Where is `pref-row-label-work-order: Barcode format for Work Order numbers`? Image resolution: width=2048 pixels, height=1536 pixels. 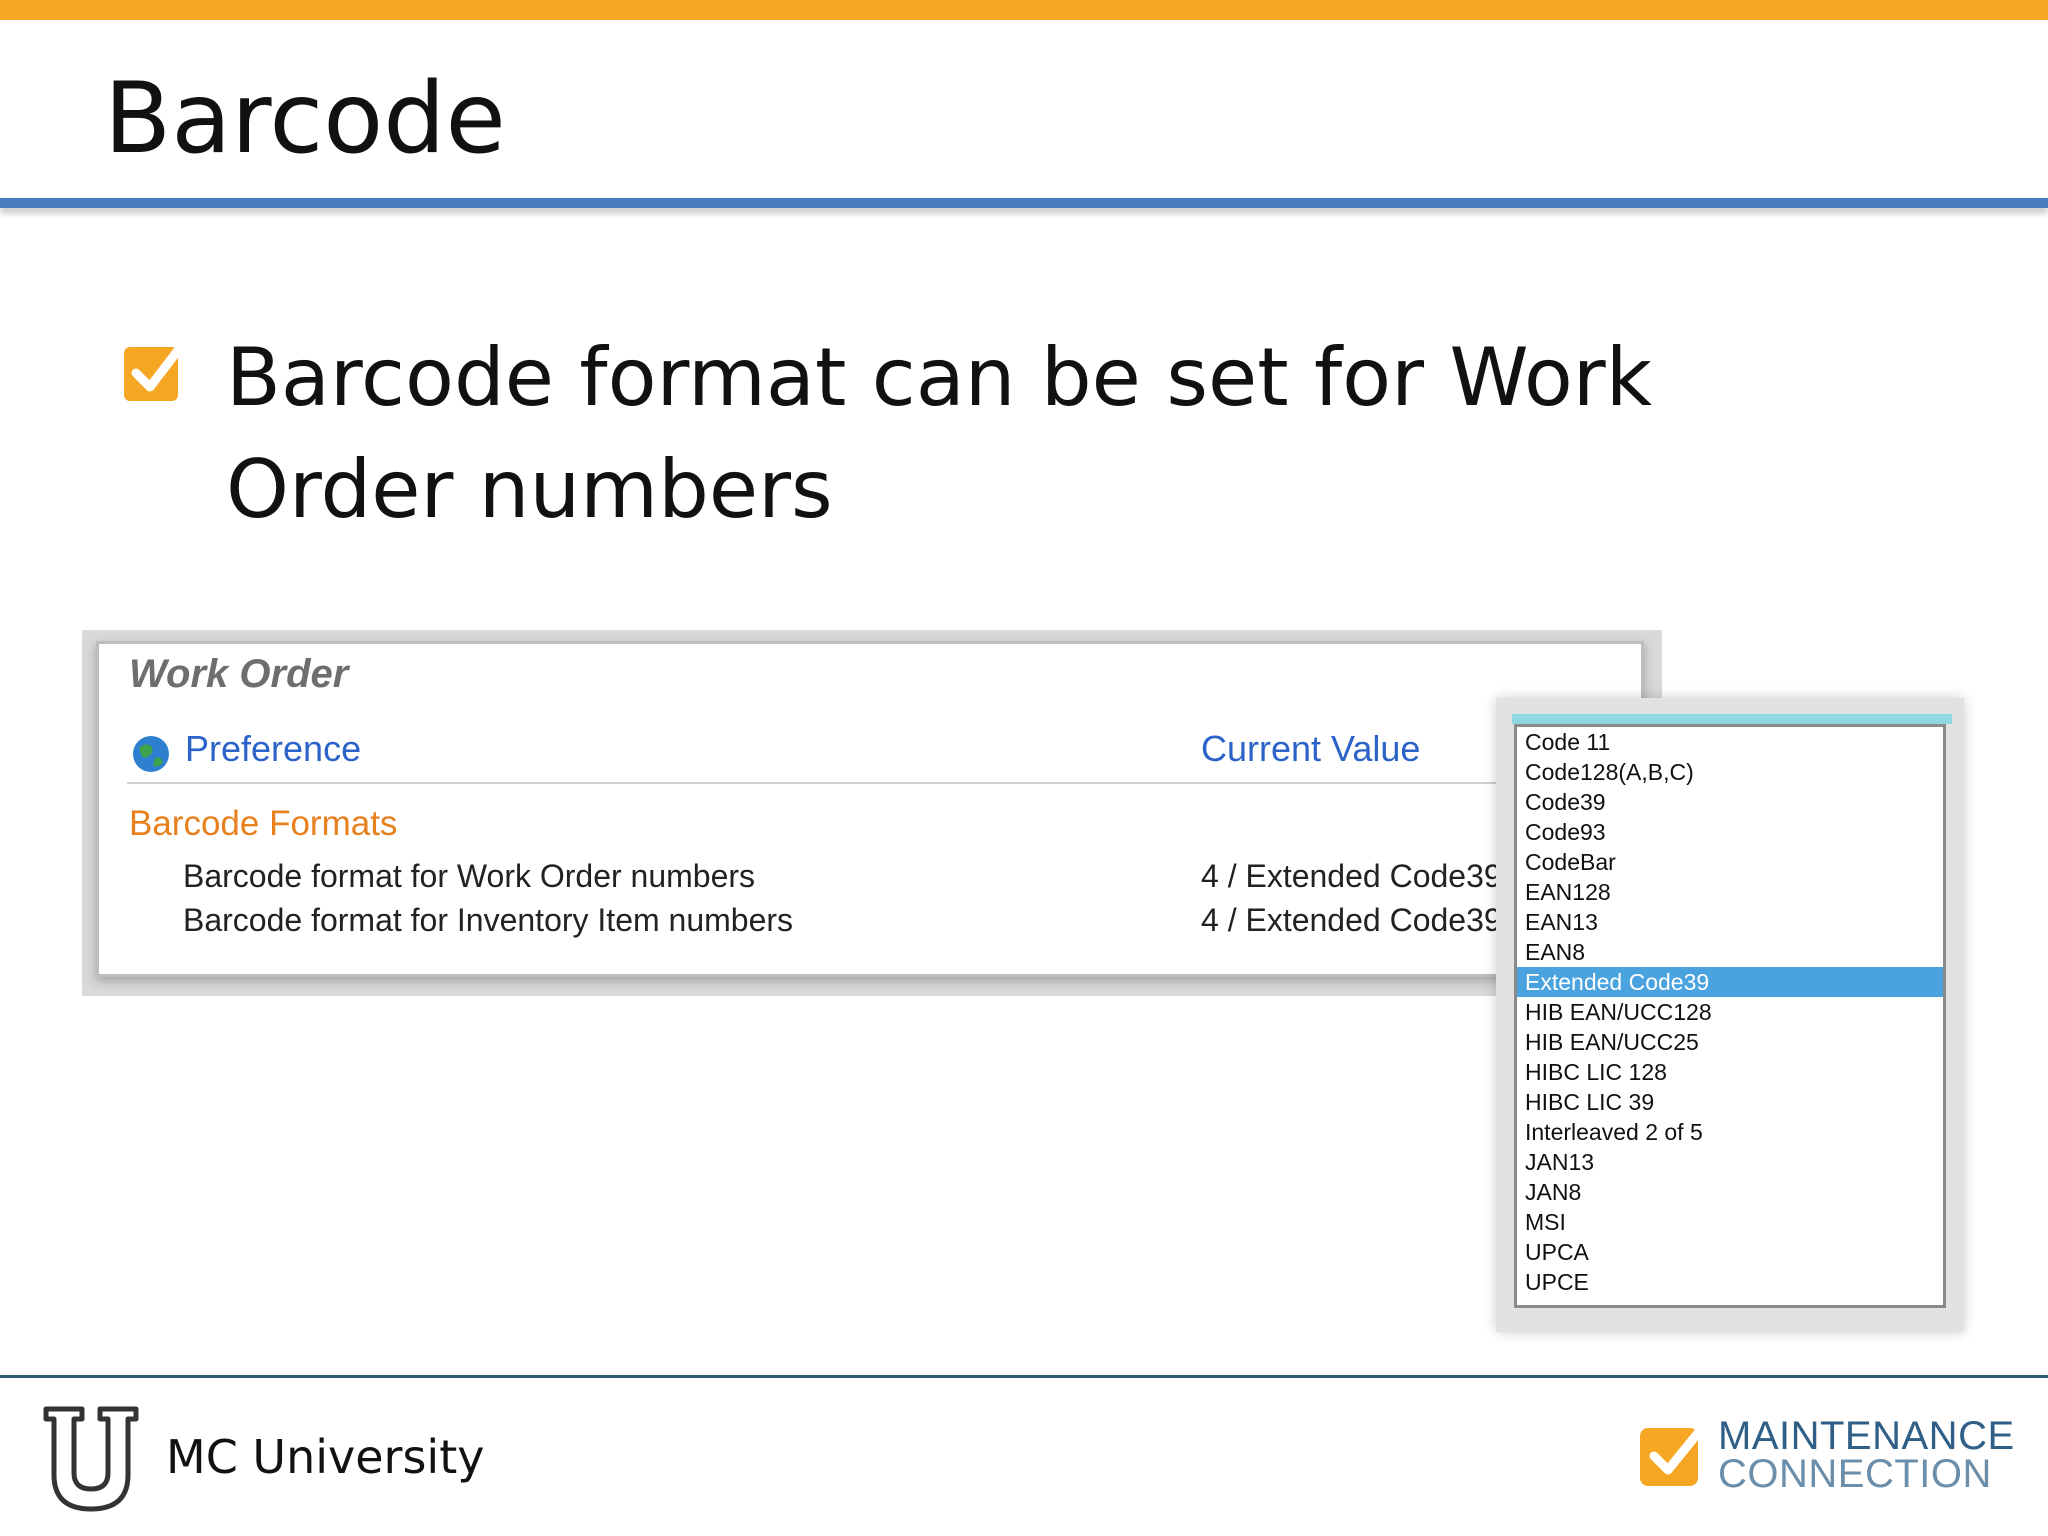 pref-row-label-work-order: Barcode format for Work Order numbers is located at coordinates (469, 876).